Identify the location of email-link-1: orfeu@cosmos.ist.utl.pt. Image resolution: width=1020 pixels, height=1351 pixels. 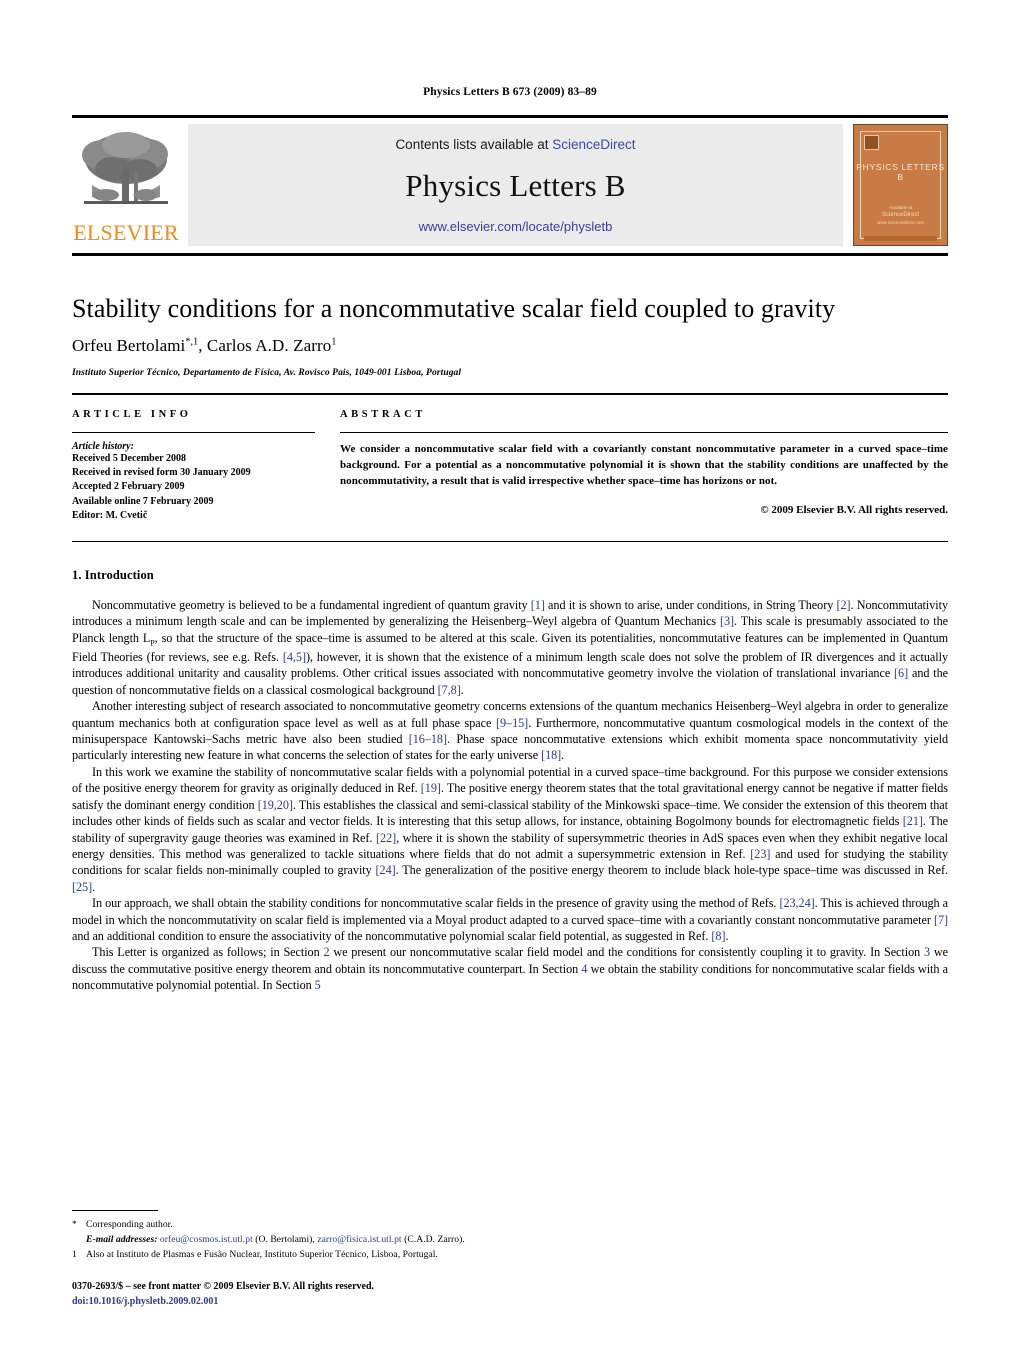
(206, 1239).